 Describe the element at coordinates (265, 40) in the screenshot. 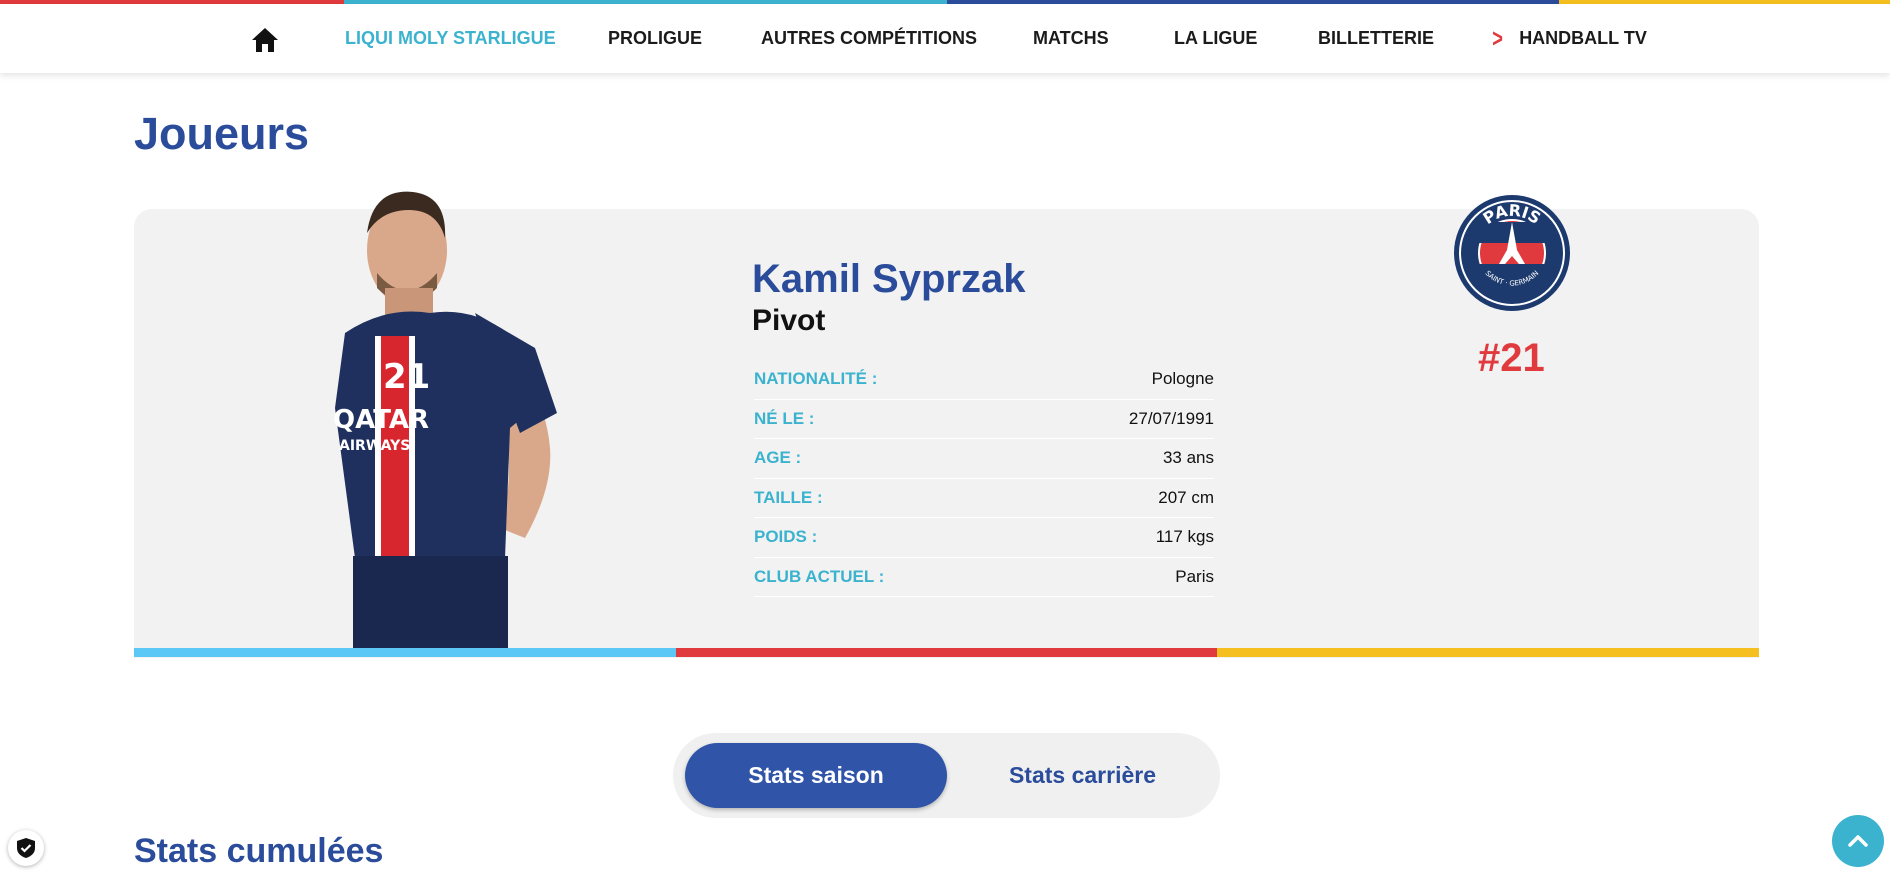

I see `home-icon` at that location.